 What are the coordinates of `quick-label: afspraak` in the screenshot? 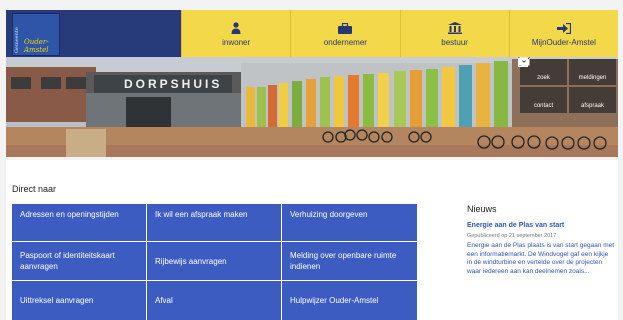 It's located at (592, 106).